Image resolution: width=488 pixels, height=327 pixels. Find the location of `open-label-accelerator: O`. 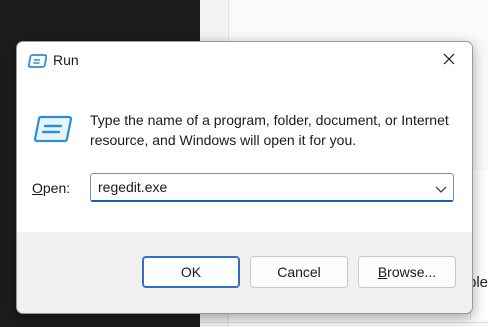

open-label-accelerator: O is located at coordinates (37, 188).